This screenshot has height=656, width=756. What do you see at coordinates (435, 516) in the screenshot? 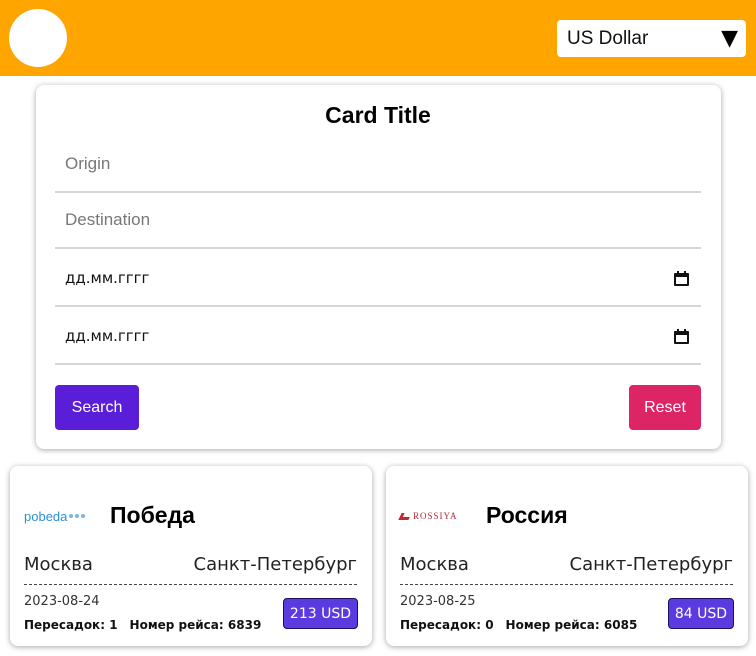
I see `logo-text: ROSSIYA` at bounding box center [435, 516].